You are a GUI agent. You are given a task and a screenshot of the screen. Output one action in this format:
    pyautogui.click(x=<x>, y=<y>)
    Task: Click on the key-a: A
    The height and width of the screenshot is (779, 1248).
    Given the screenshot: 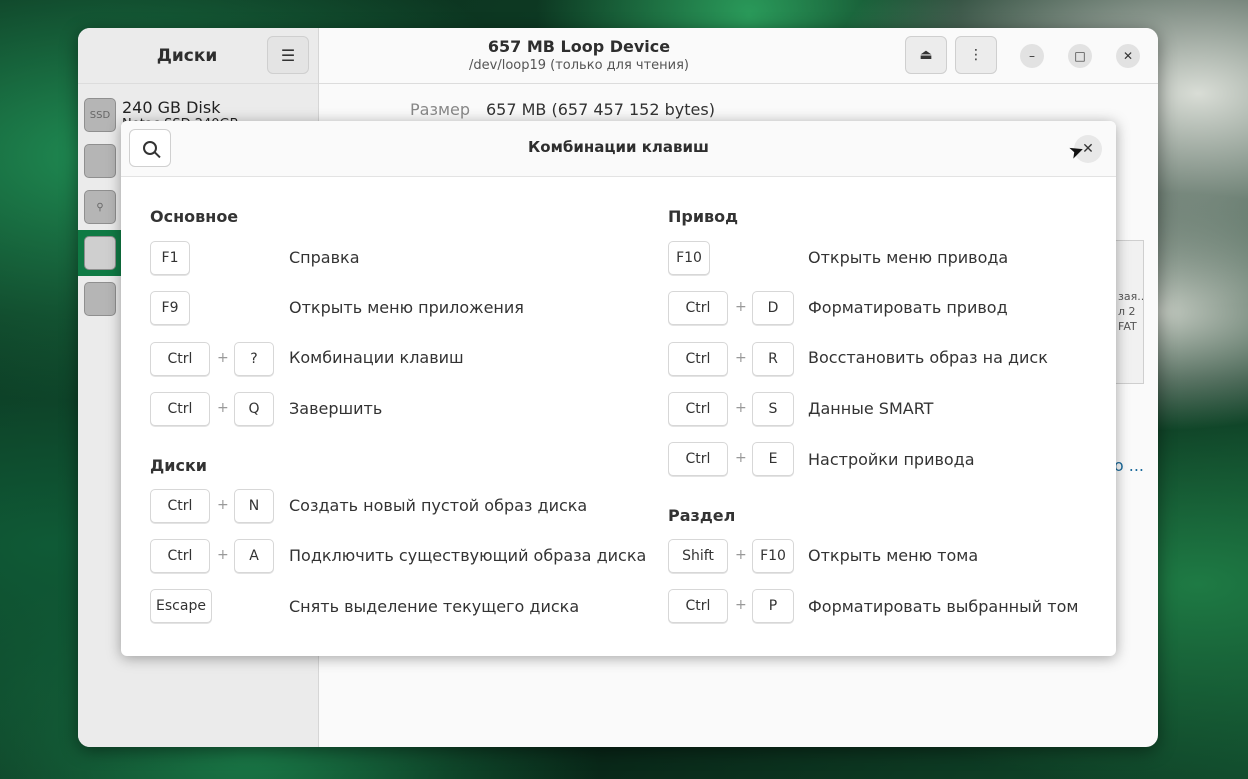 What is the action you would take?
    pyautogui.click(x=254, y=556)
    